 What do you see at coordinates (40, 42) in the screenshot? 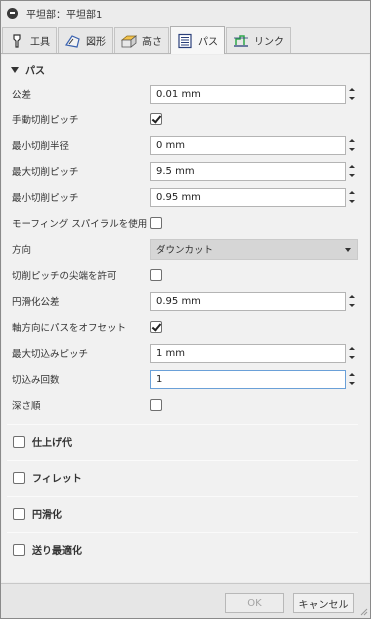
I see `tab-tool-label: 工具` at bounding box center [40, 42].